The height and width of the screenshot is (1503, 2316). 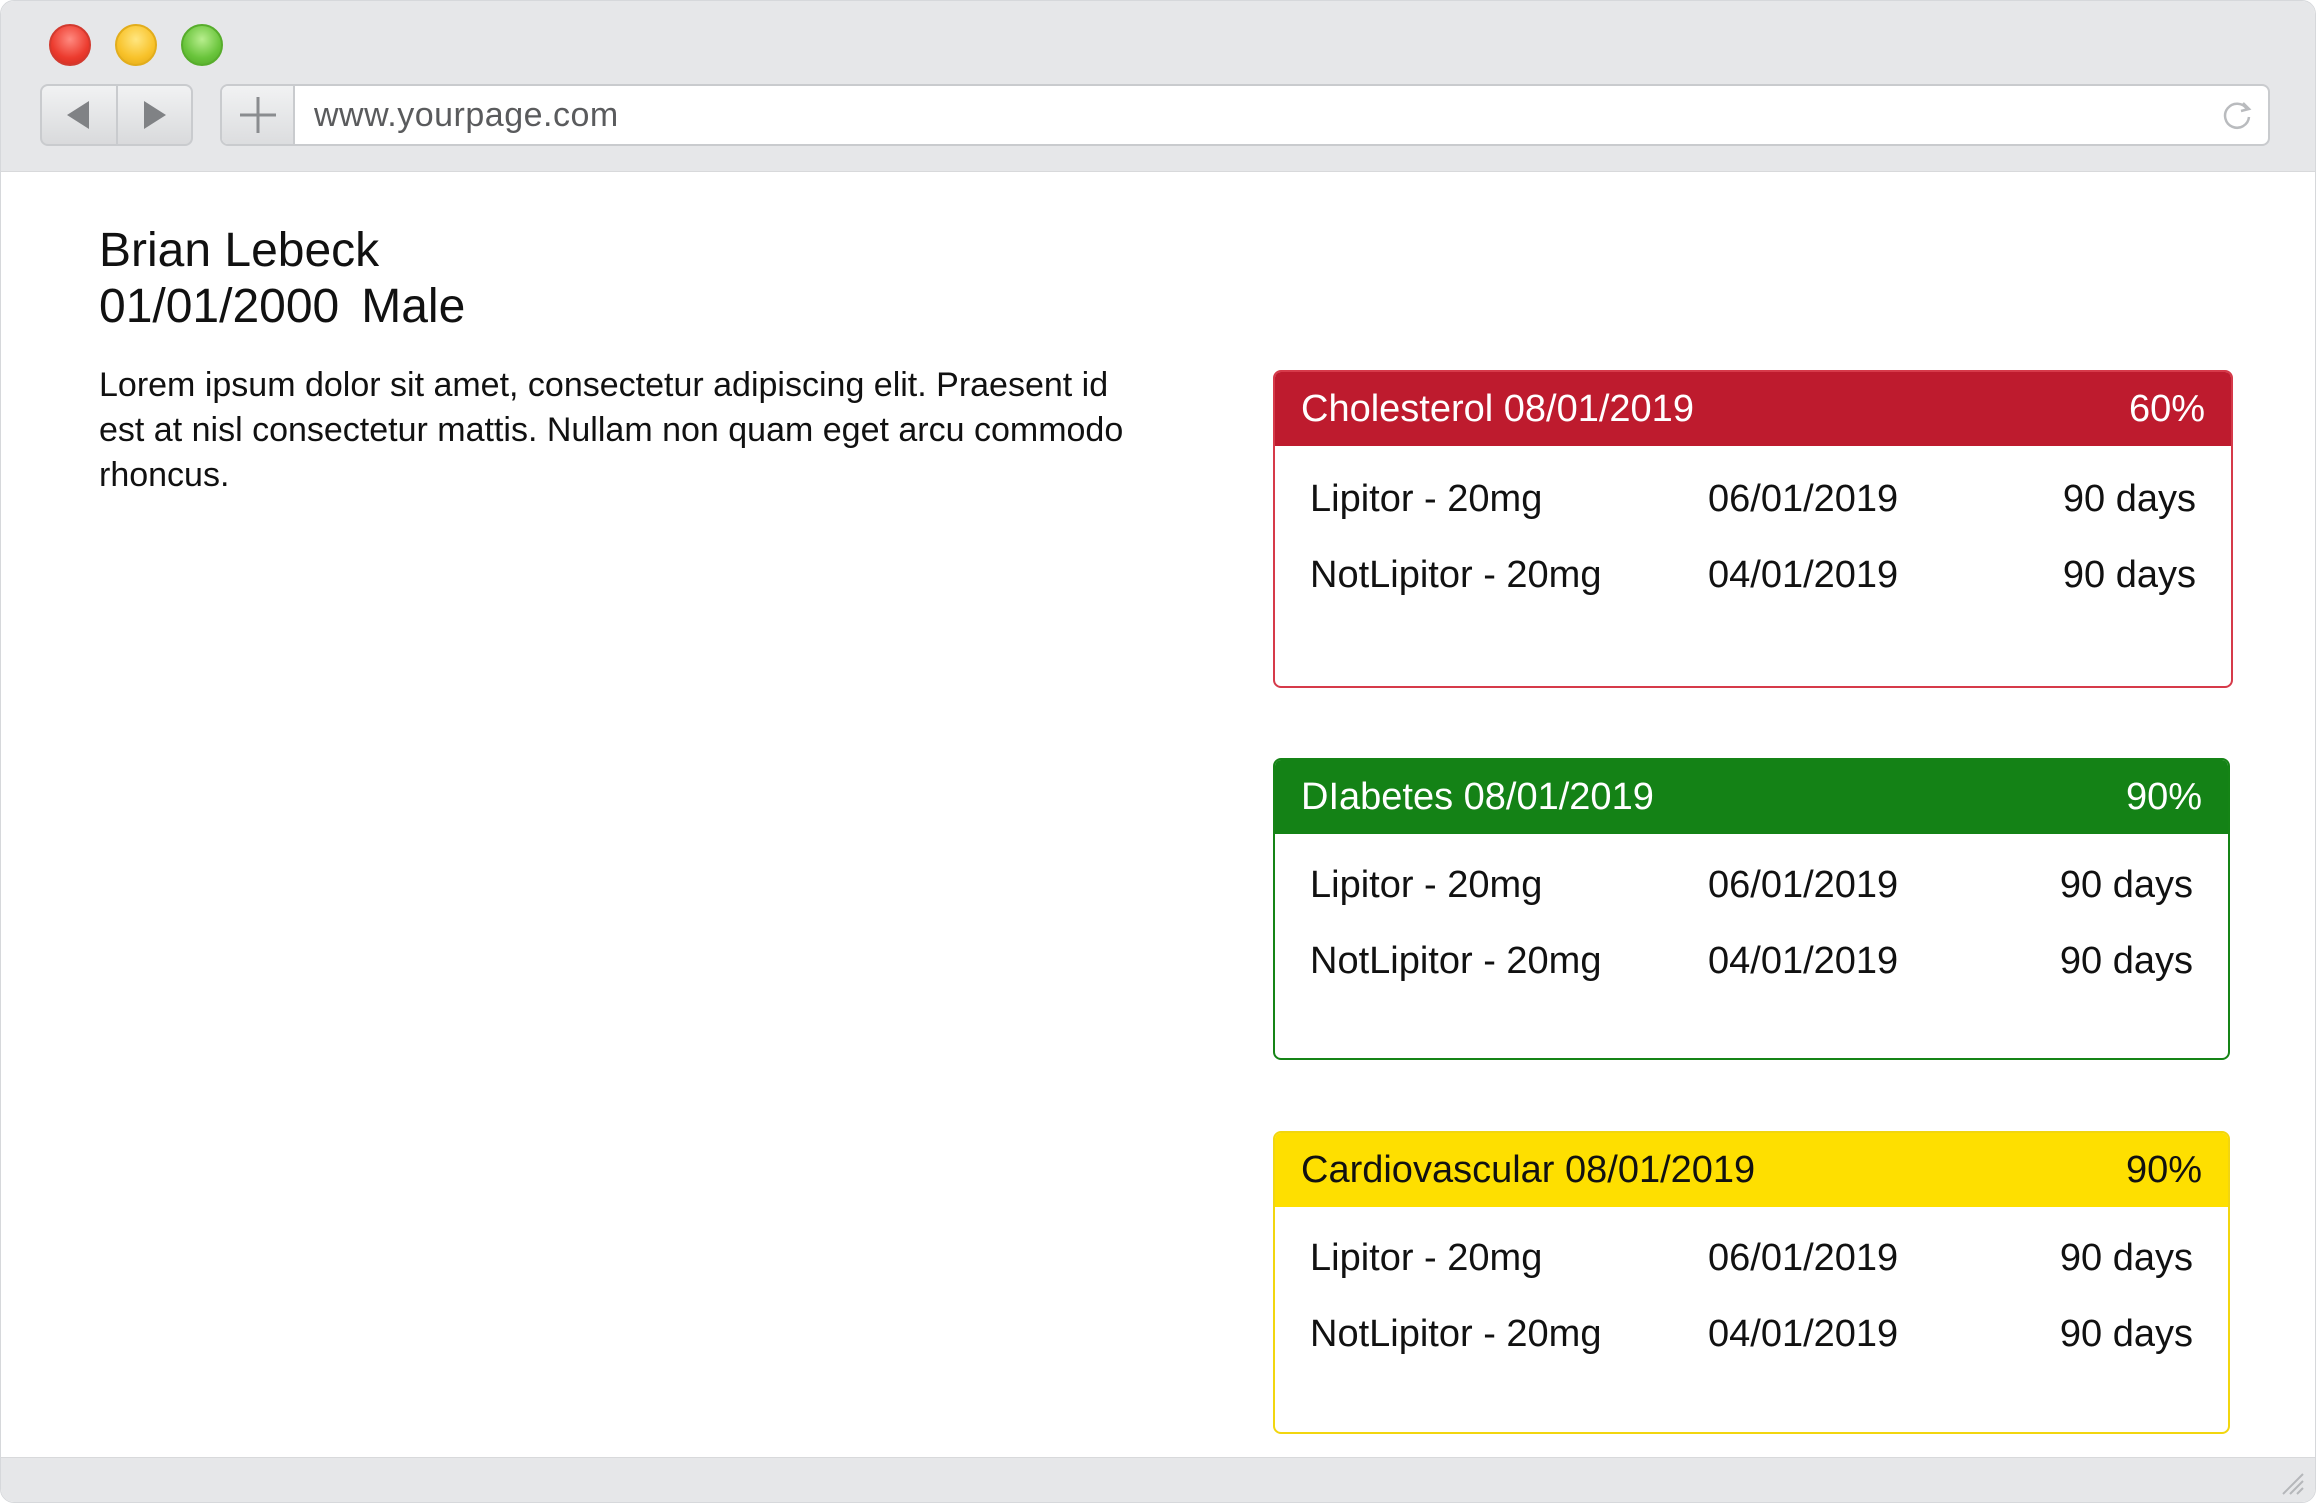 What do you see at coordinates (219, 306) in the screenshot?
I see `patient-dob: 01/01/2000` at bounding box center [219, 306].